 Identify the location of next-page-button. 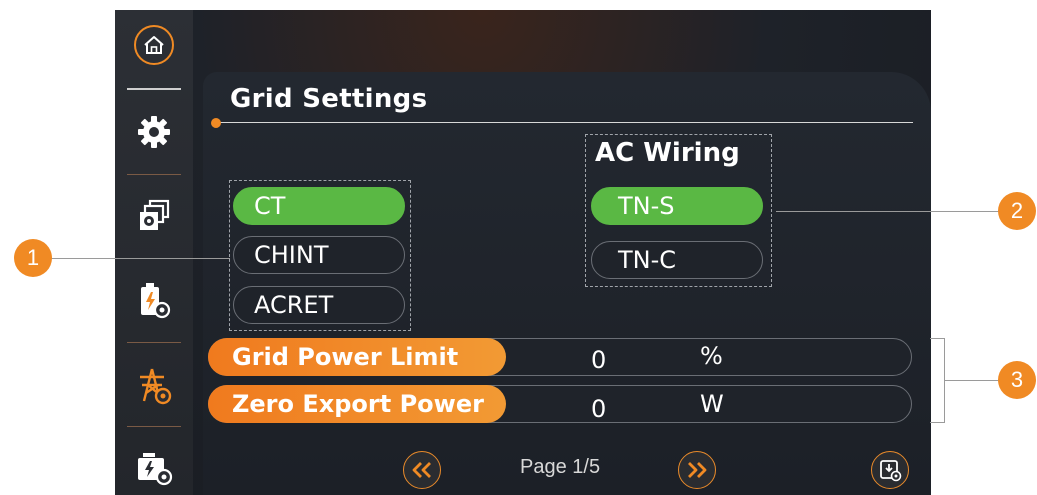
(697, 470).